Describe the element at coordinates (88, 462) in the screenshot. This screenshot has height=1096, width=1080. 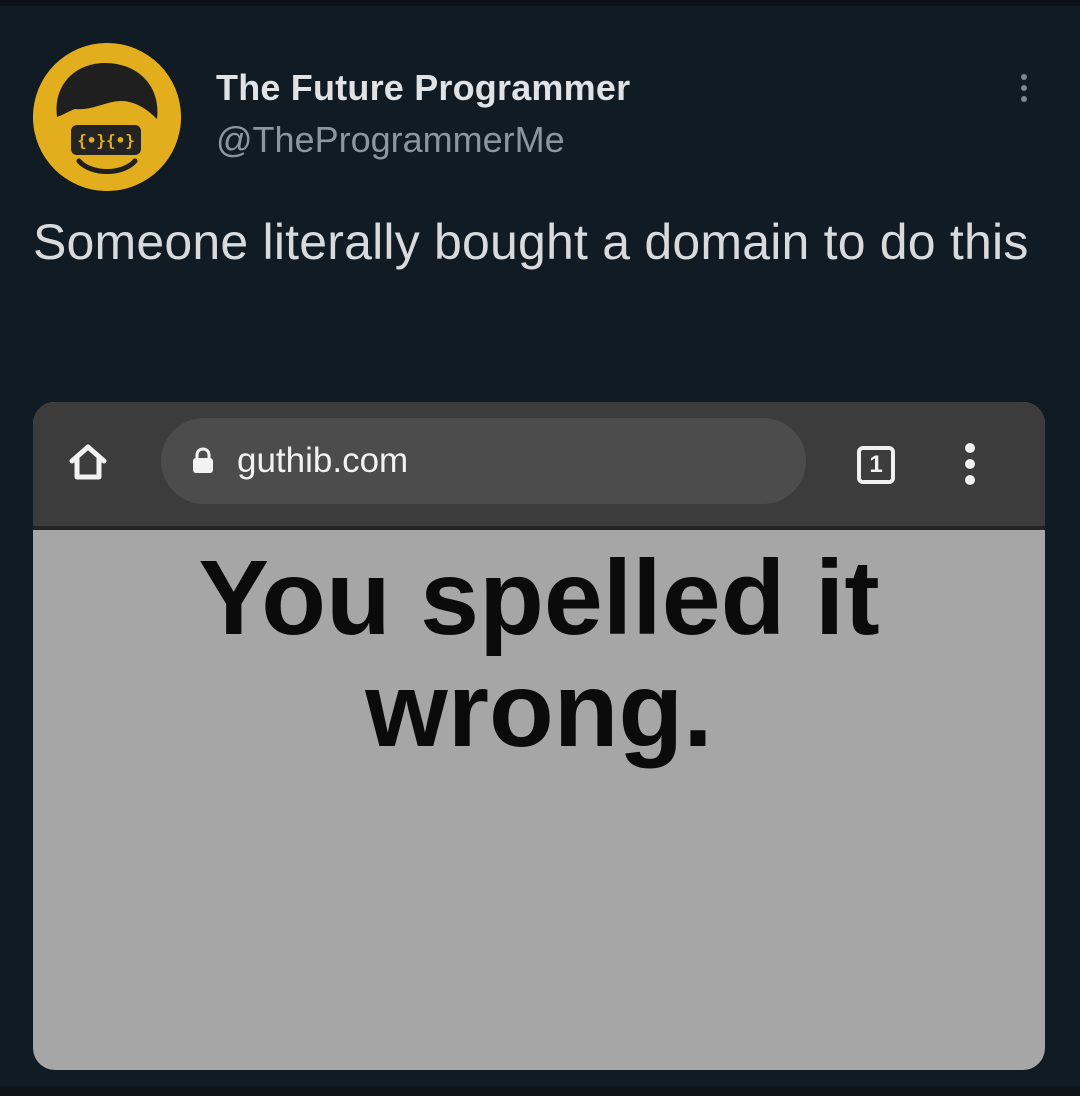
I see `home-icon` at that location.